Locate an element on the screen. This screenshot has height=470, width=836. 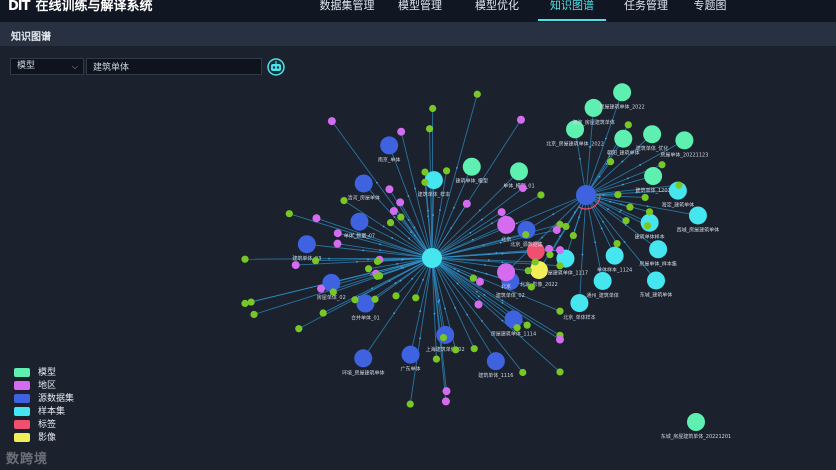
major-node: 单体样本_1124 is located at coordinates (614, 260).